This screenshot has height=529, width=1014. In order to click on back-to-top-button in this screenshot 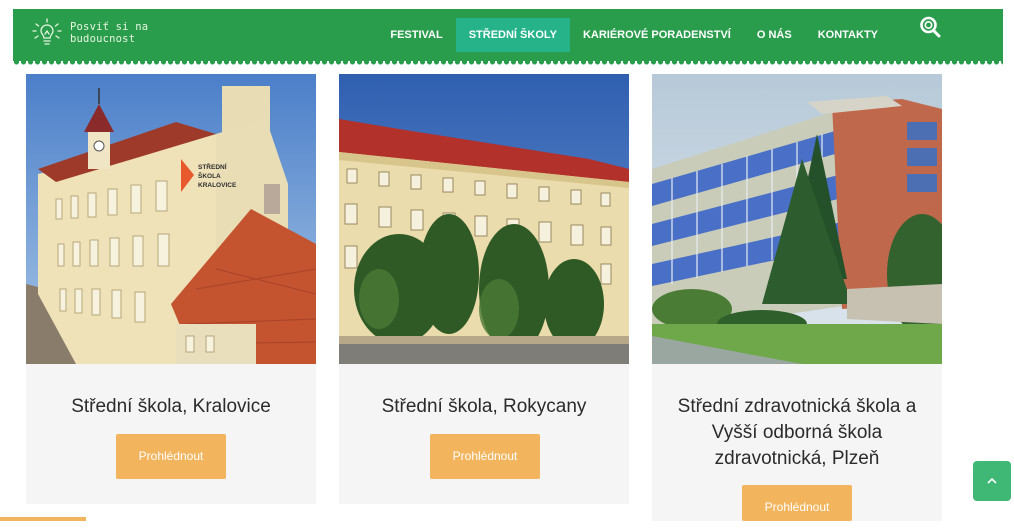, I will do `click(992, 481)`.